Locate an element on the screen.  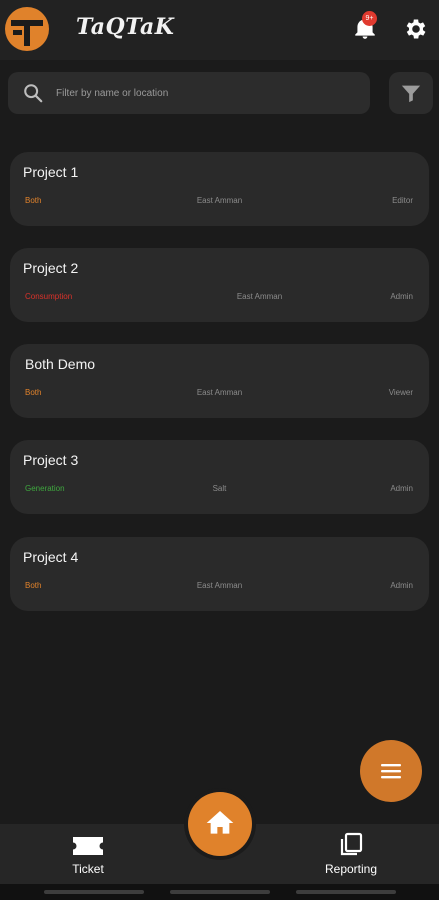
filter-button is located at coordinates (411, 93).